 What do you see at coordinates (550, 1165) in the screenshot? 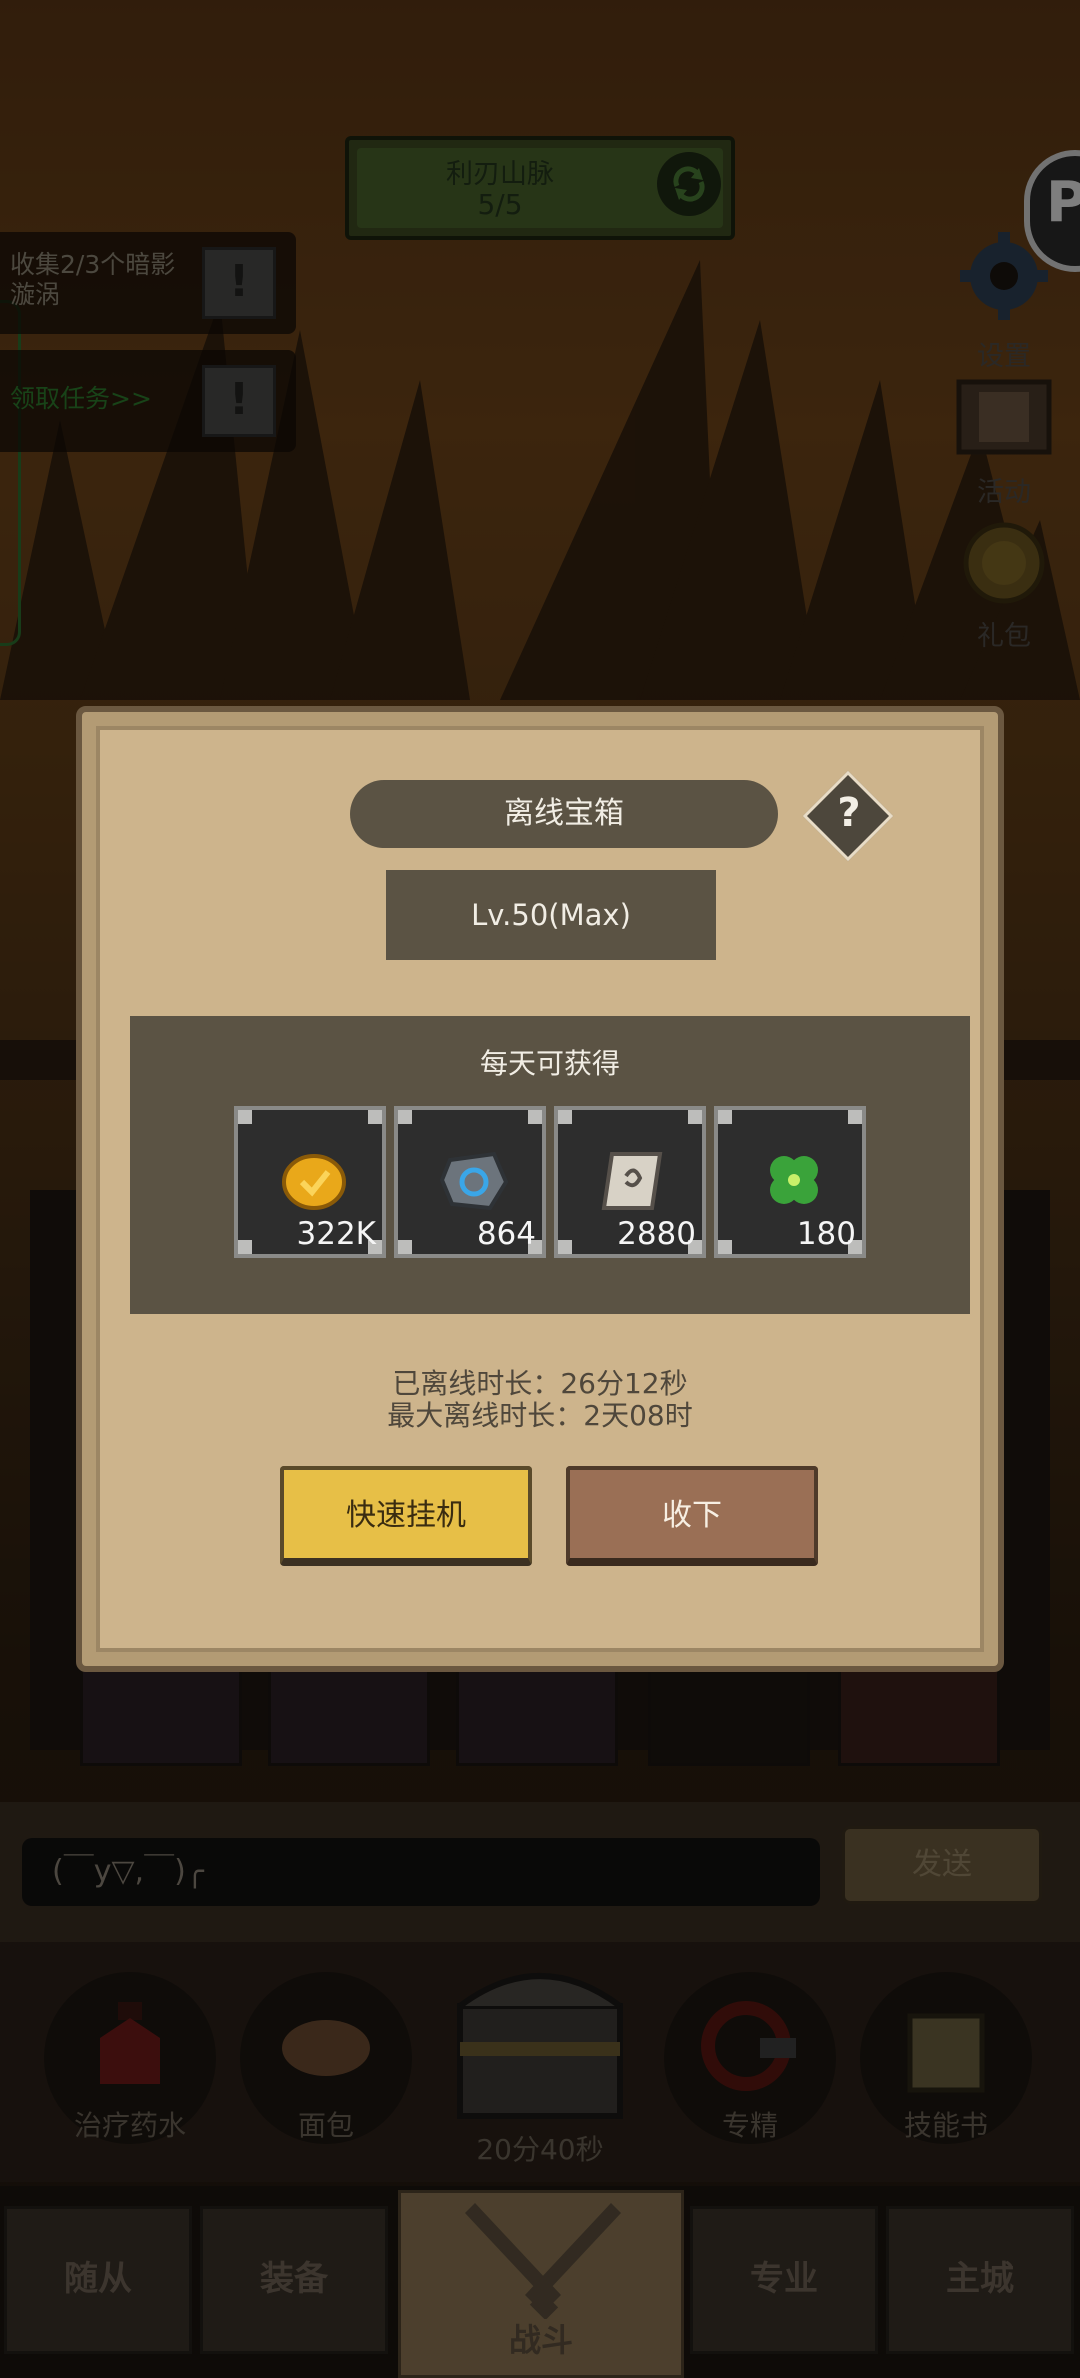
I see `rewards-panel: 每天可获得 322K 864 2880 180` at bounding box center [550, 1165].